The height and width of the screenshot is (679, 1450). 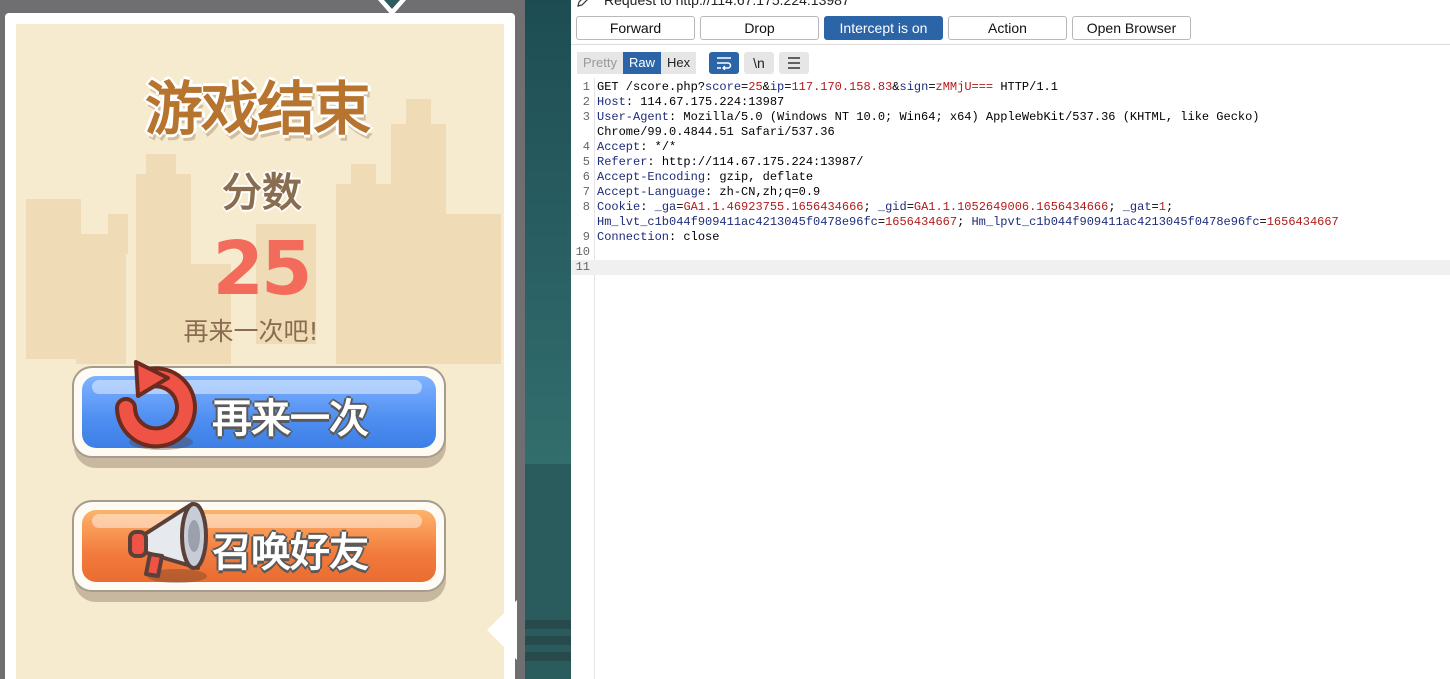 I want to click on line-text: Accept-Encoding: gzip, deflate, so click(x=705, y=177).